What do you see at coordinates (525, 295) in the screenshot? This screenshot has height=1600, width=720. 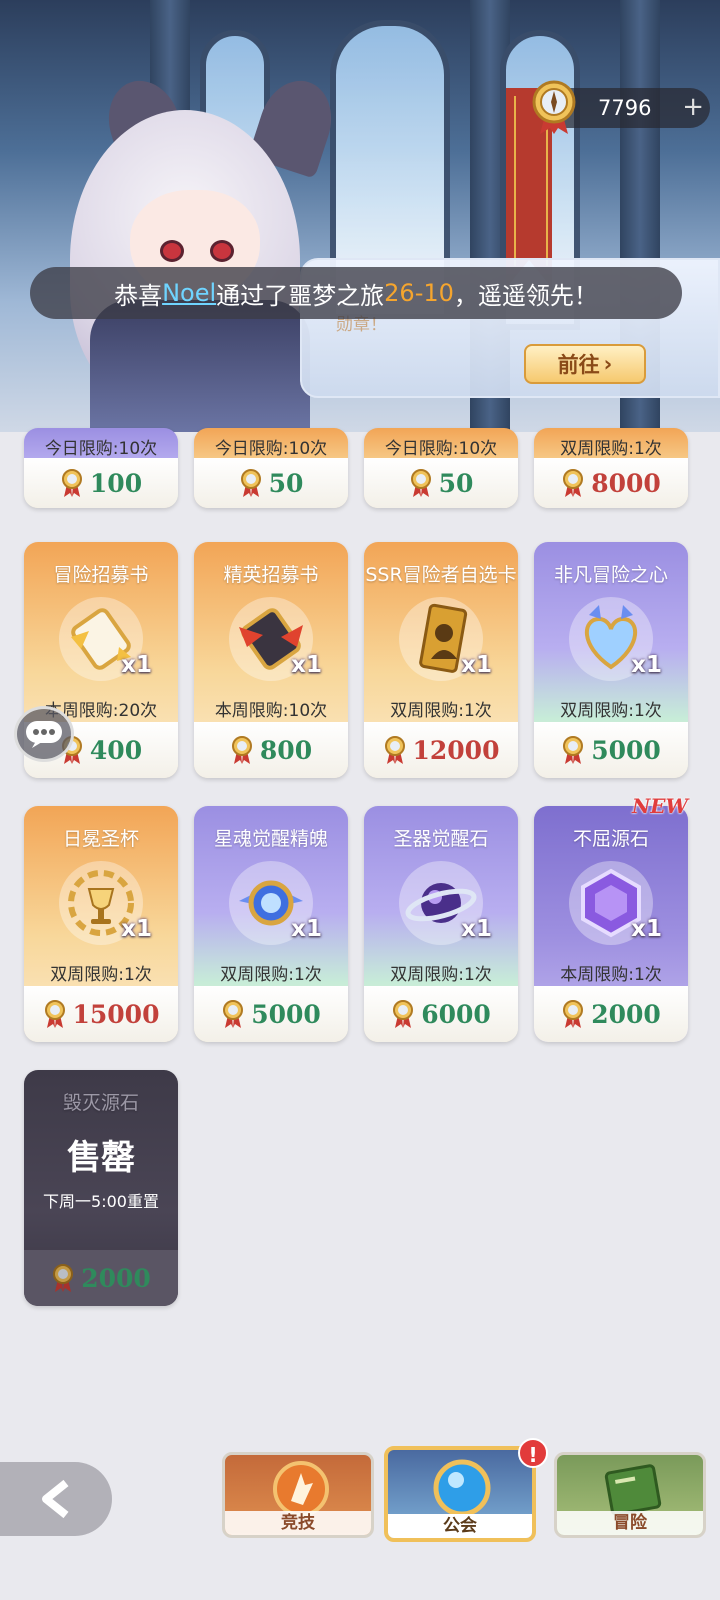 I see `marquee-suffix: ，遥遥领先！` at bounding box center [525, 295].